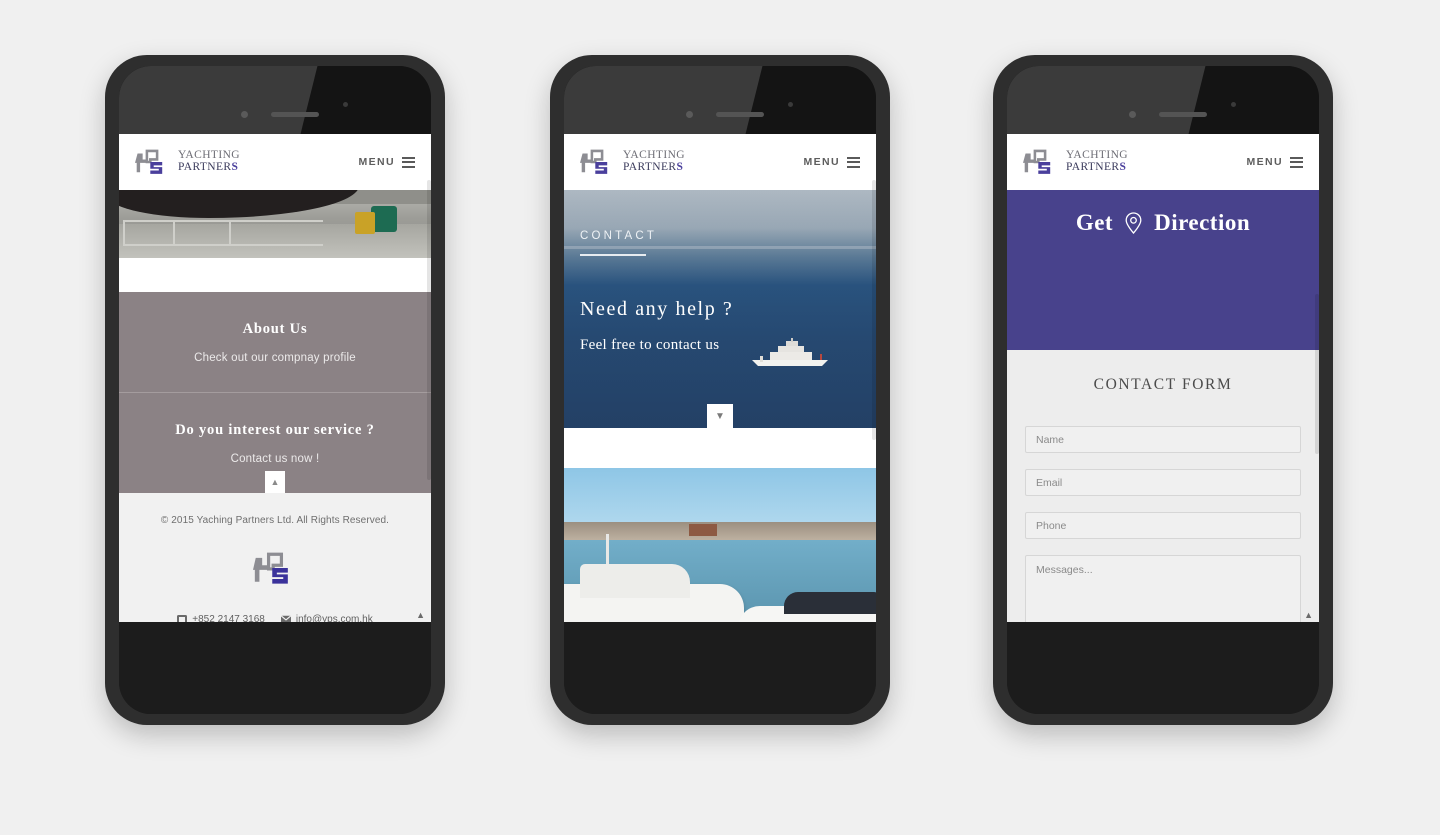 This screenshot has height=835, width=1440. I want to click on get-direction-banner: Get Direction, so click(1163, 270).